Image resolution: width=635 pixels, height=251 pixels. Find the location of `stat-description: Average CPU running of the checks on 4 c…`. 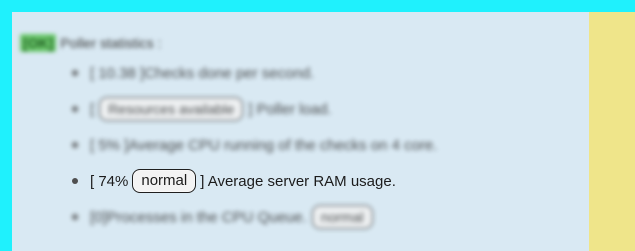

stat-description: Average CPU running of the checks on 4 c… is located at coordinates (283, 145).